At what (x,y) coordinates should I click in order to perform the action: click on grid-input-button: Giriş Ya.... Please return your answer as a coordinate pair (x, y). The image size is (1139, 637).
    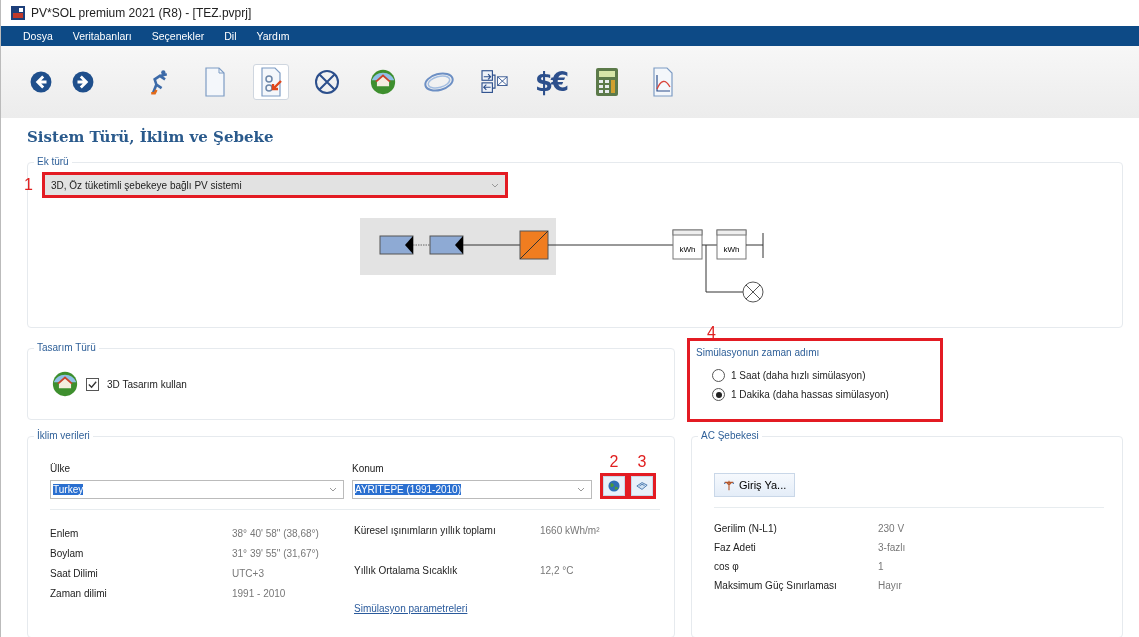
    Looking at the image, I should click on (755, 485).